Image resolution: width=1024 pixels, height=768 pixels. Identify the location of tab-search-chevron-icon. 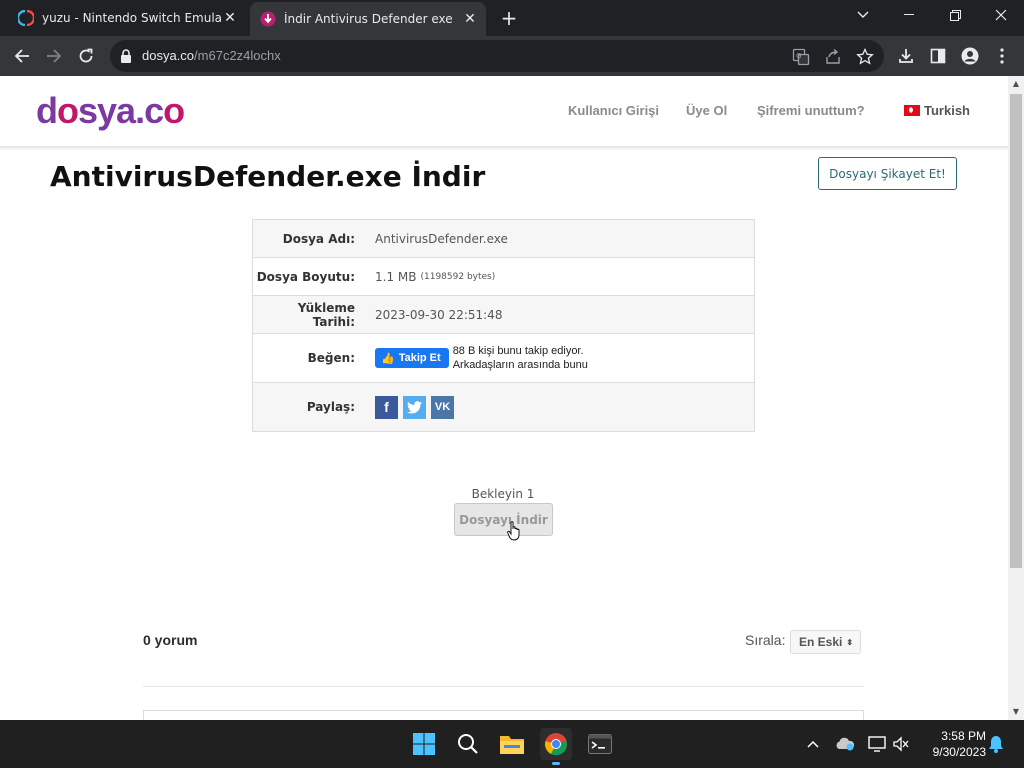
(863, 15).